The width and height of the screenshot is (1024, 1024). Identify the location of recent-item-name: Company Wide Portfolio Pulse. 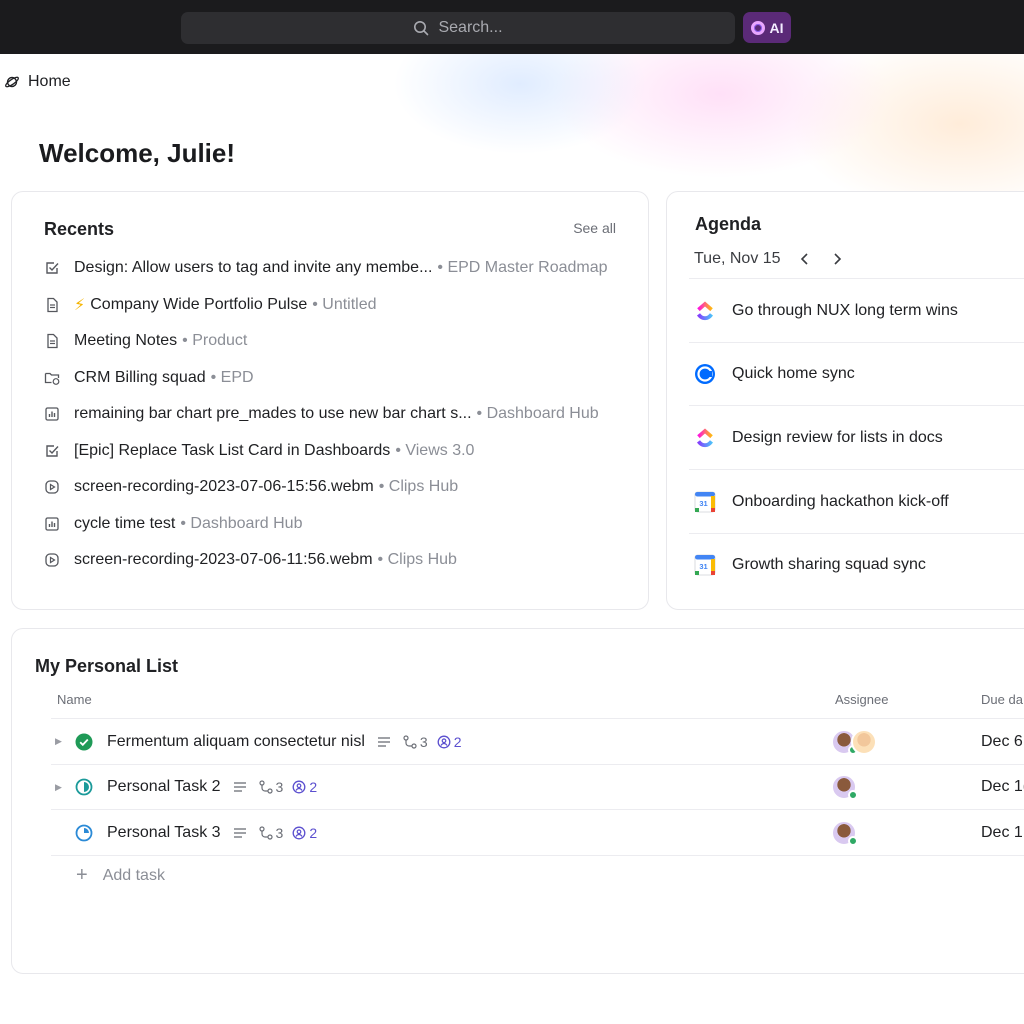
(199, 304).